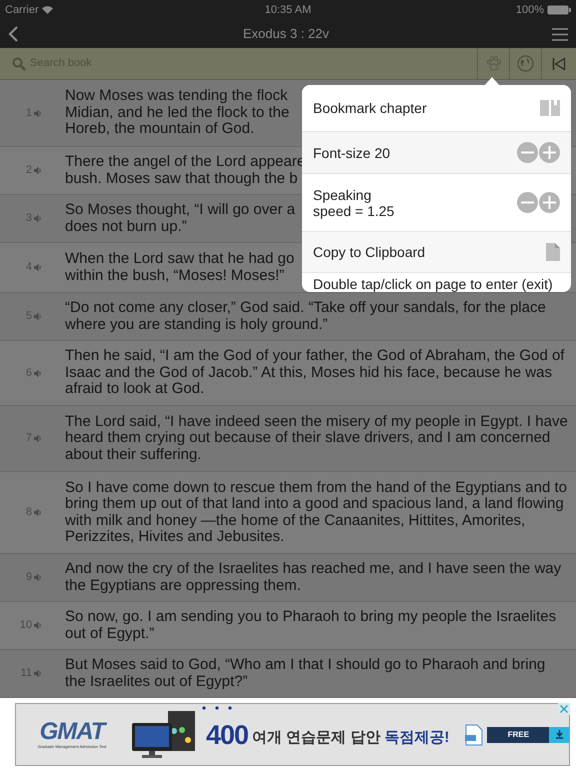 This screenshot has height=768, width=576. Describe the element at coordinates (328, 734) in the screenshot. I see `ad-headline: 400 여개 연습문제 답안 독점제공!` at that location.